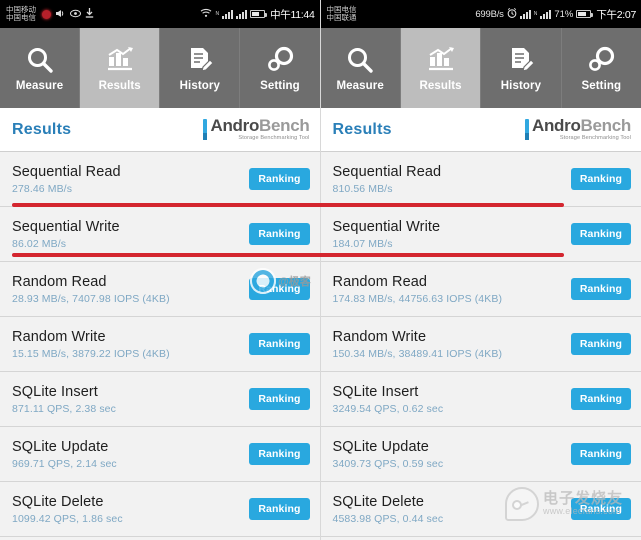 The height and width of the screenshot is (540, 641). I want to click on right-status-bar: 中国电信 中国联通 699B/s N 71% 下午2:07, so click(480, 14).